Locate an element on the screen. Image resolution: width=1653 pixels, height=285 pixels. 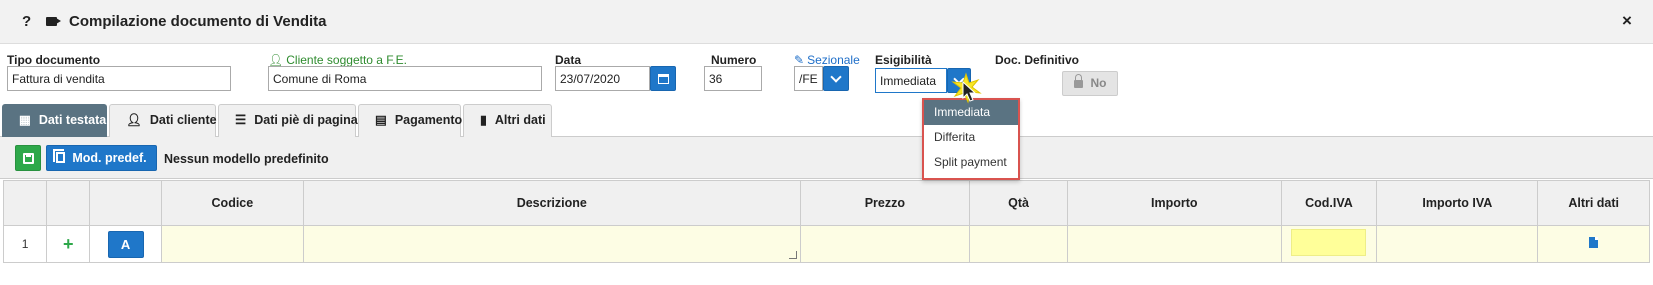
dropdown-option-differita: Differita is located at coordinates (971, 137).